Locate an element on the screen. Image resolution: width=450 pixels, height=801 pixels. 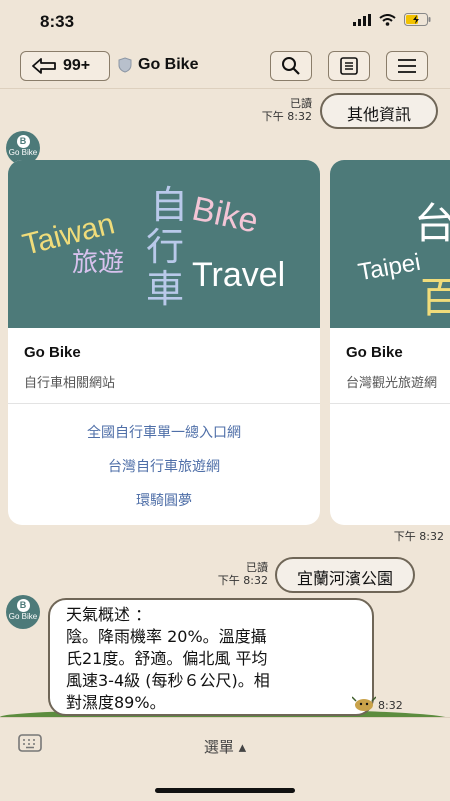
back-button: 99+ is located at coordinates (65, 66).